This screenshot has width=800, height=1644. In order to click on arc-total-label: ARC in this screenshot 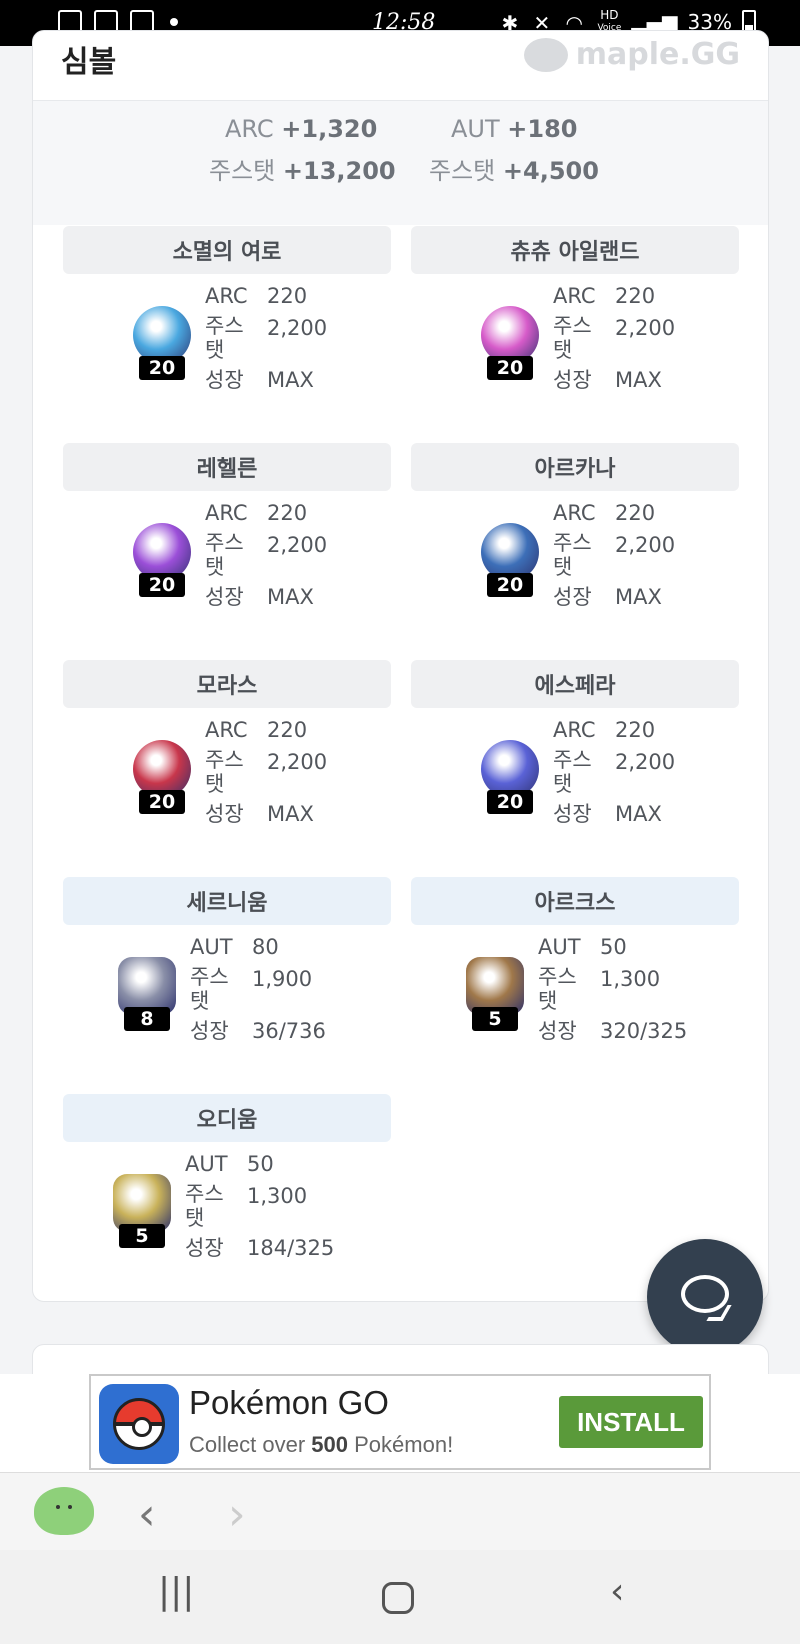, I will do `click(249, 129)`.